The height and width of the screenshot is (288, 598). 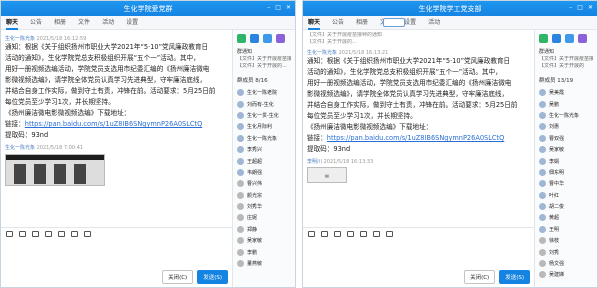 I want to click on member-item: 生化一贯-生化, so click(x=264, y=115).